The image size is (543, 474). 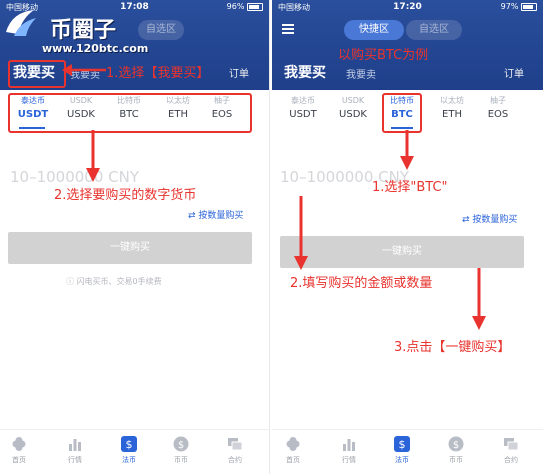 I want to click on highlight-currency-row, so click(x=130, y=113).